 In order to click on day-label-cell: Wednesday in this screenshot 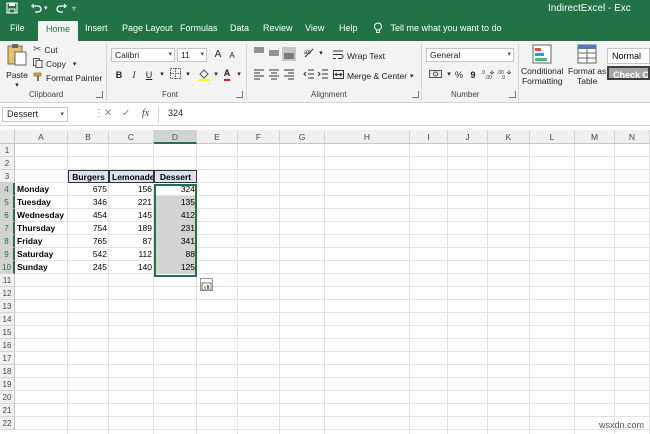, I will do `click(41, 215)`.